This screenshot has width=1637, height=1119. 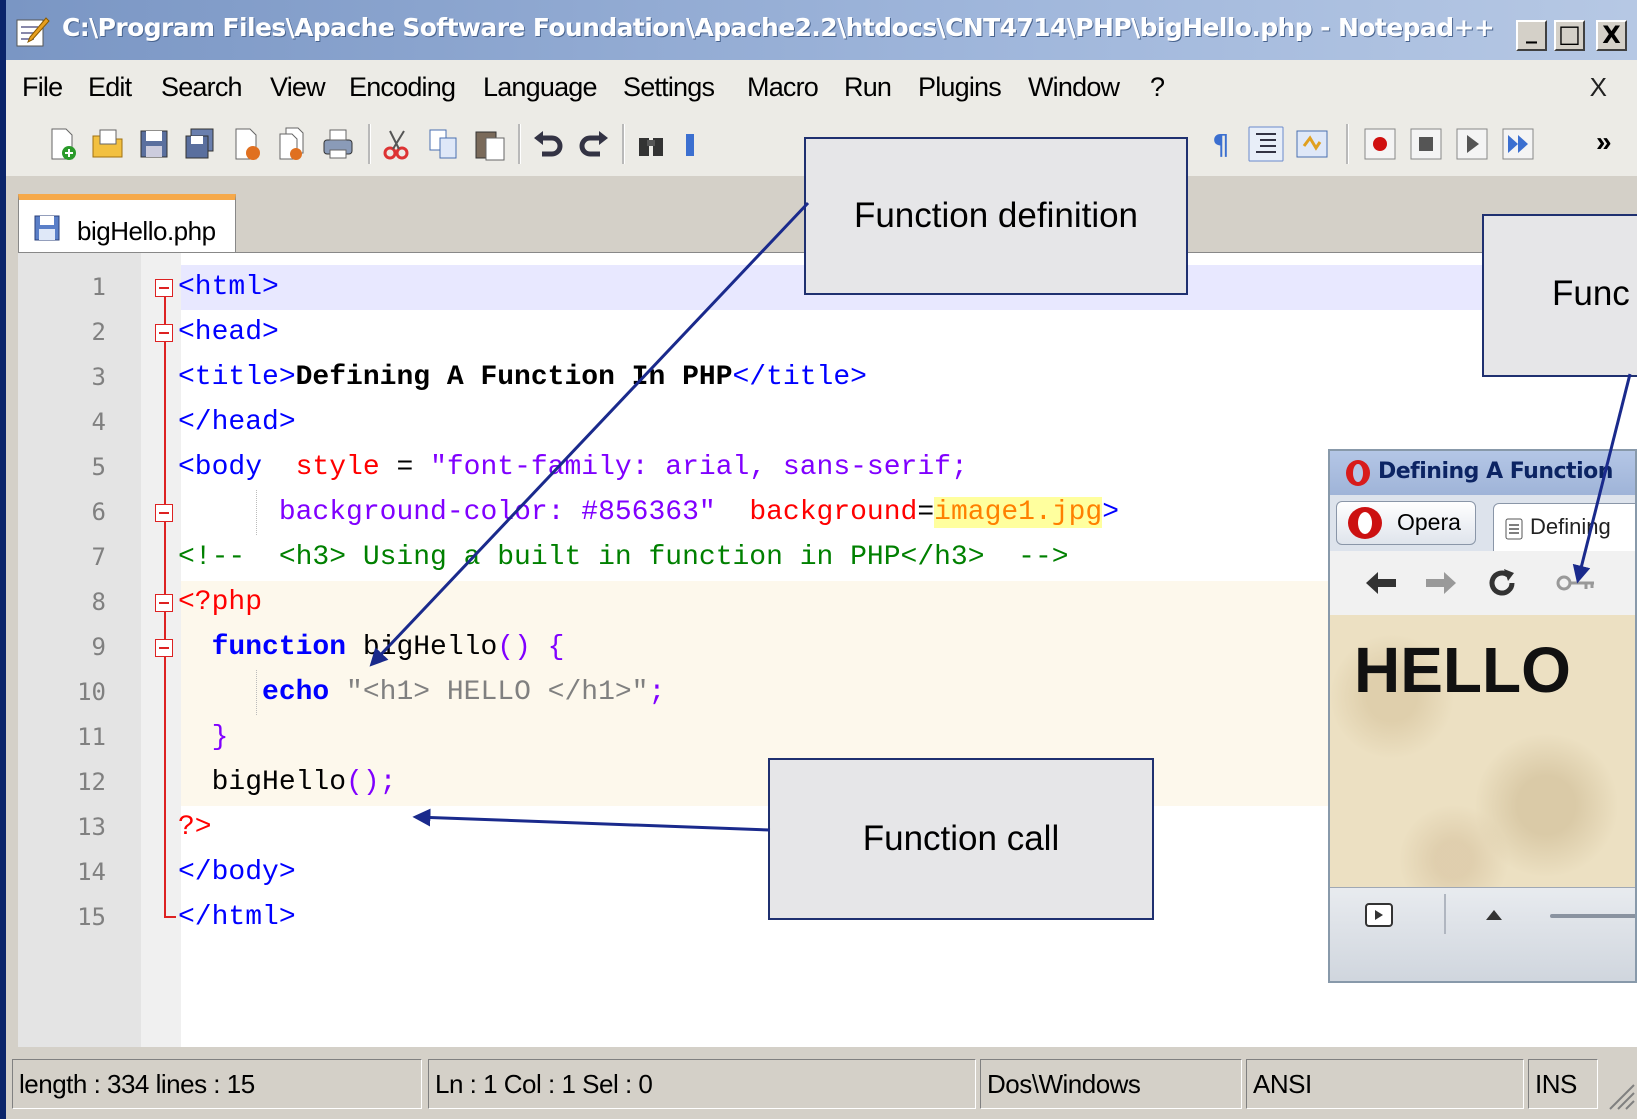 I want to click on redo-icon, so click(x=594, y=144).